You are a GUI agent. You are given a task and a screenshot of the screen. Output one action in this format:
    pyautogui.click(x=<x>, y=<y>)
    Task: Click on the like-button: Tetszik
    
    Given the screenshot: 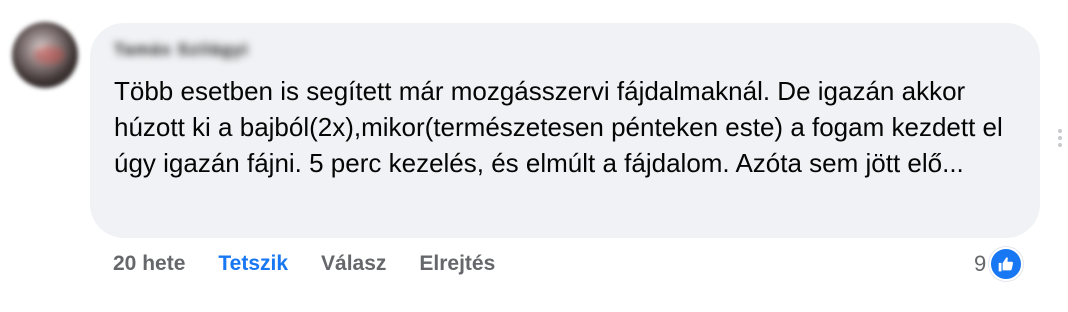 What is the action you would take?
    pyautogui.click(x=253, y=264)
    